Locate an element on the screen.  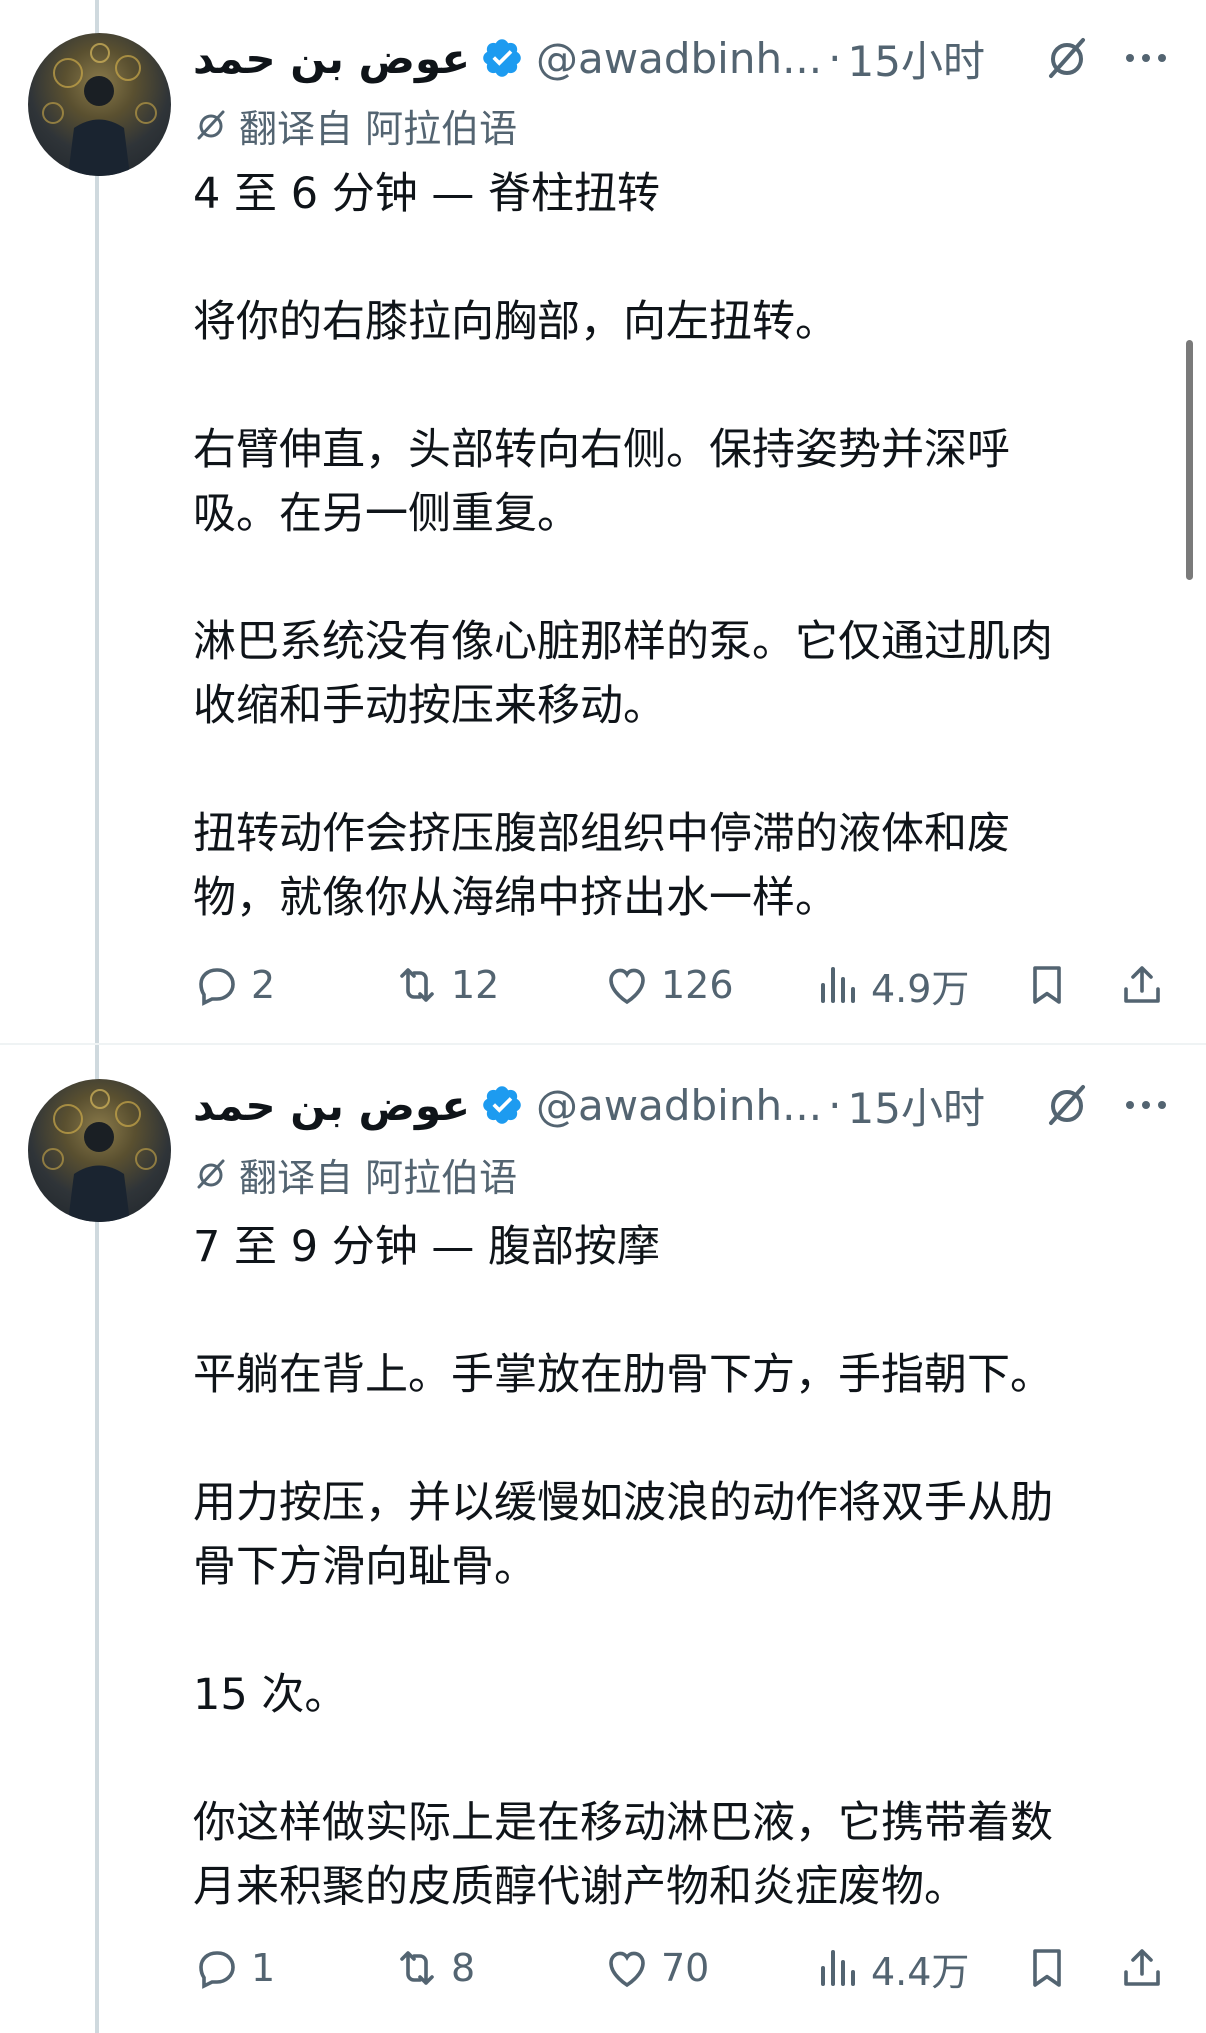
view-count: 4.4万 is located at coordinates (920, 1971).